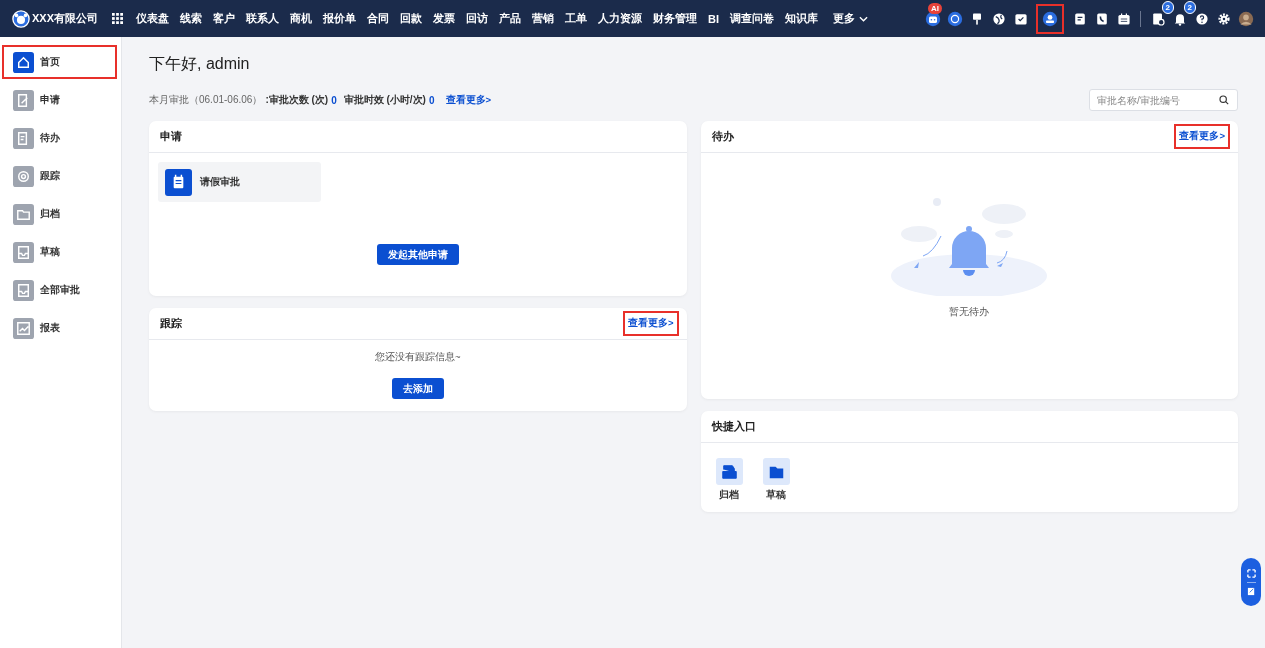 The height and width of the screenshot is (648, 1265). I want to click on nav-link: 报价单, so click(339, 18).